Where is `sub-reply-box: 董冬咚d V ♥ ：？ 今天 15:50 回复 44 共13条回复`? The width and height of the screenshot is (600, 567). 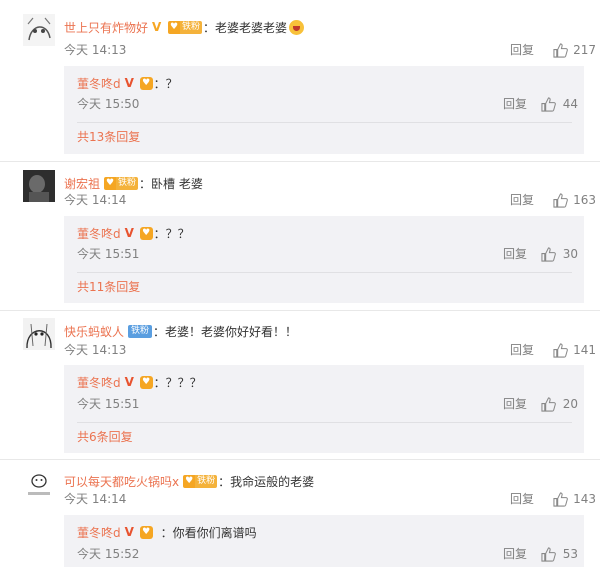 sub-reply-box: 董冬咚d V ♥ ：？ 今天 15:50 回复 44 共13条回复 is located at coordinates (324, 110).